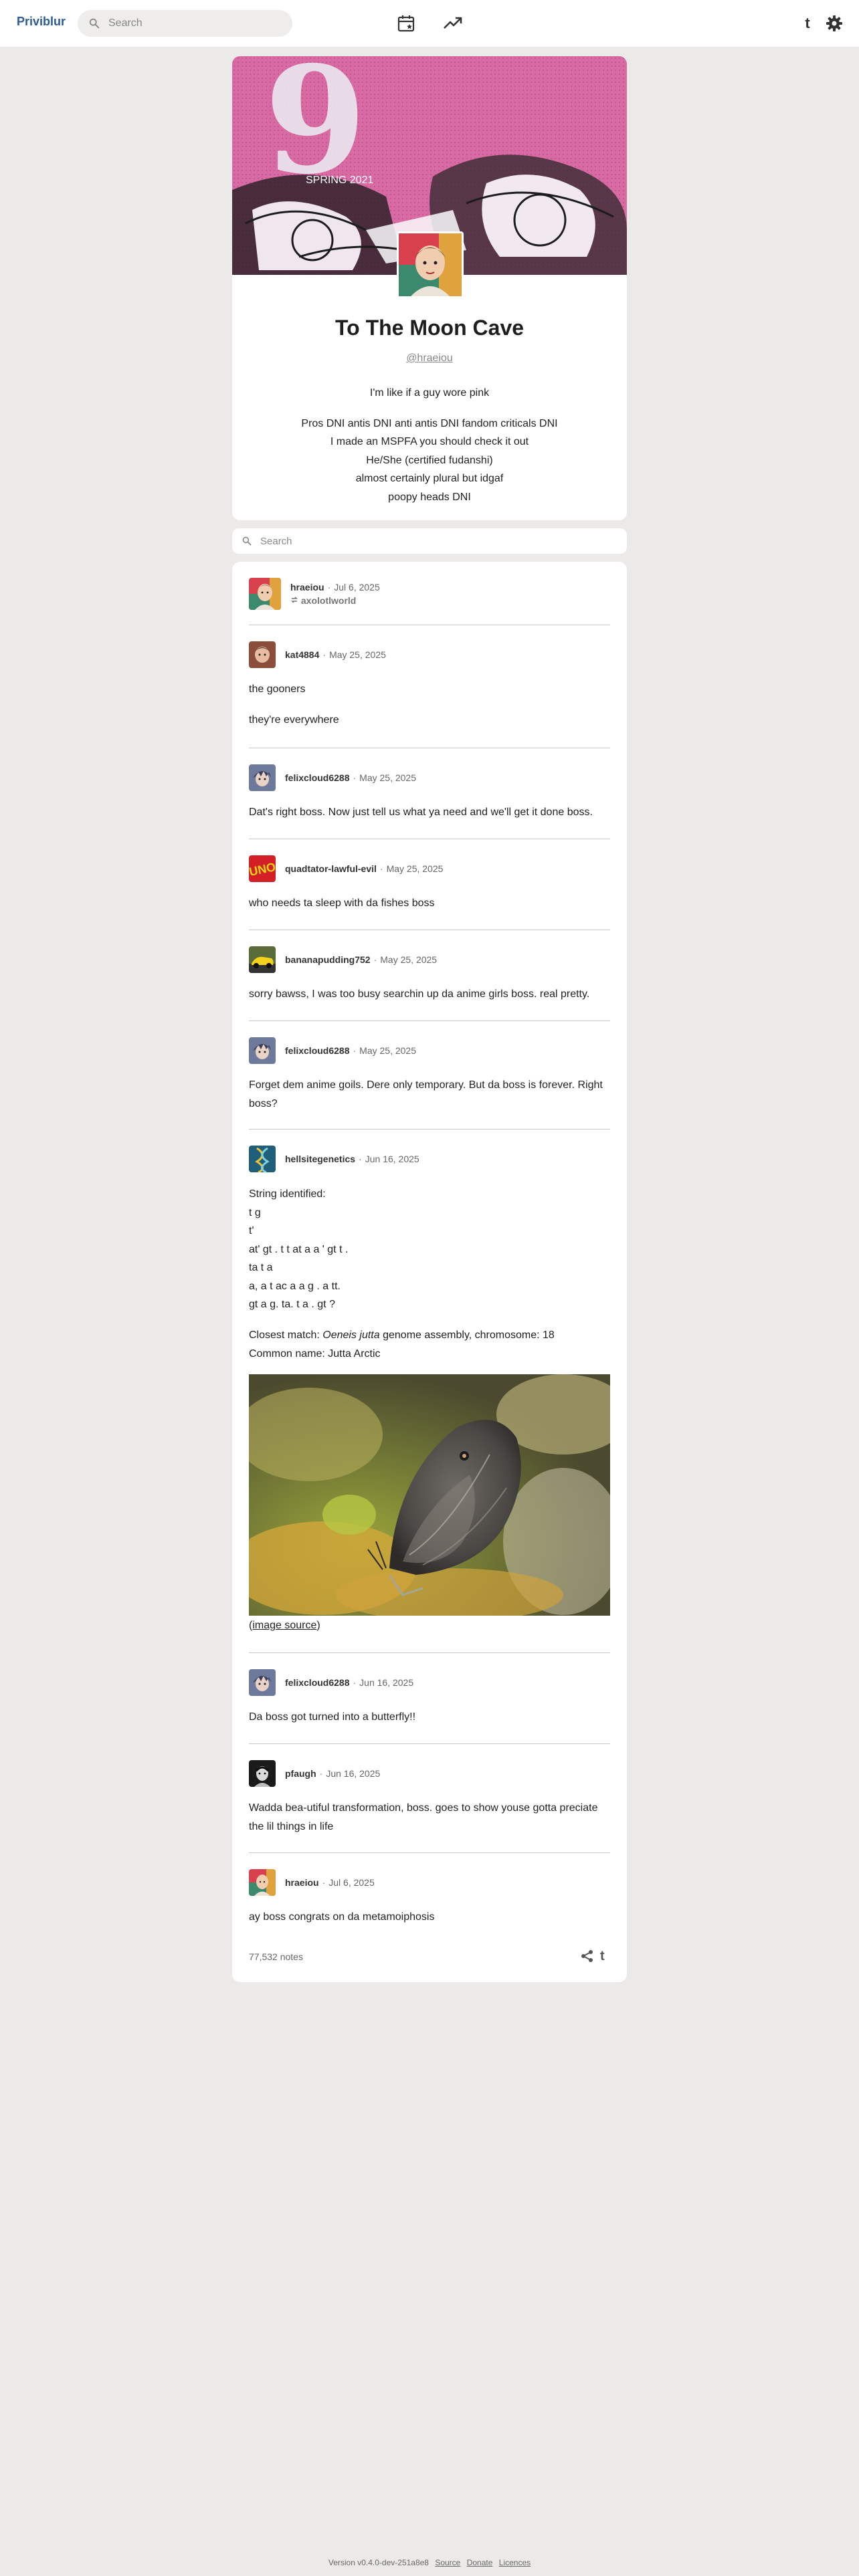 The width and height of the screenshot is (859, 2576). Describe the element at coordinates (251, 1231) in the screenshot. I see `dna-line: t'` at that location.